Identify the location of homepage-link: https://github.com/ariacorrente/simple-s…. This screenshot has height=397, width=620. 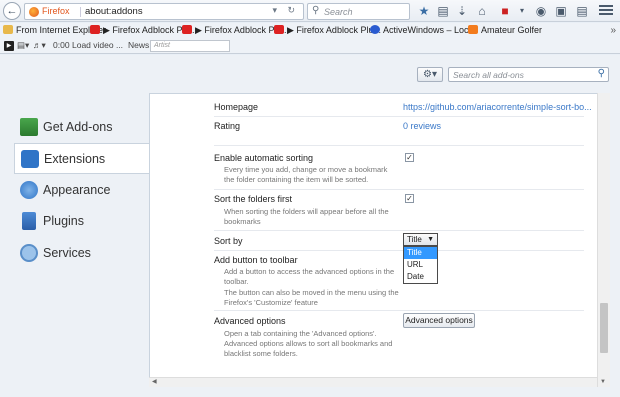
(497, 107).